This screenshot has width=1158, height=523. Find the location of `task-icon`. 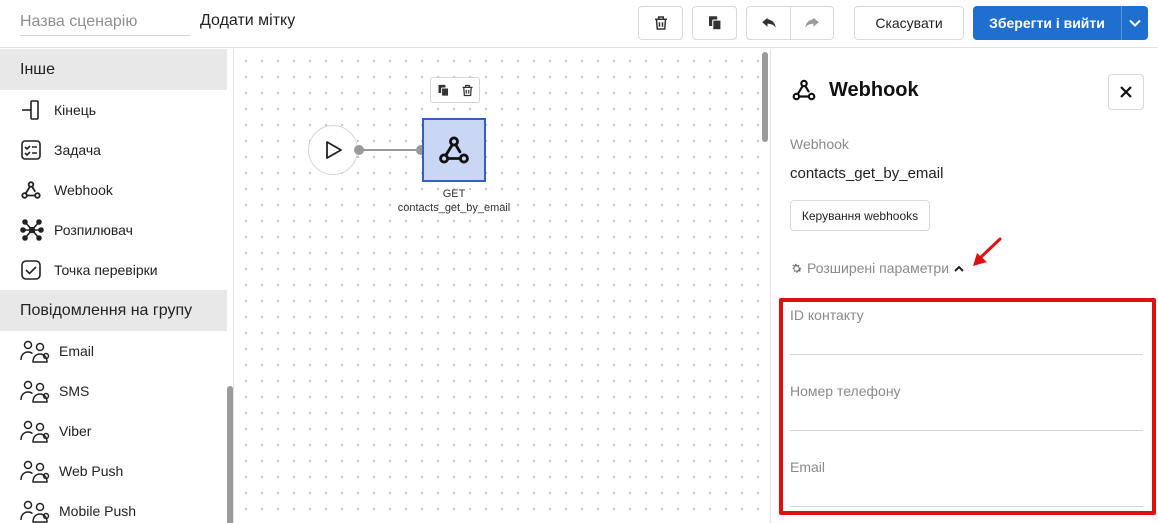

task-icon is located at coordinates (33, 150).